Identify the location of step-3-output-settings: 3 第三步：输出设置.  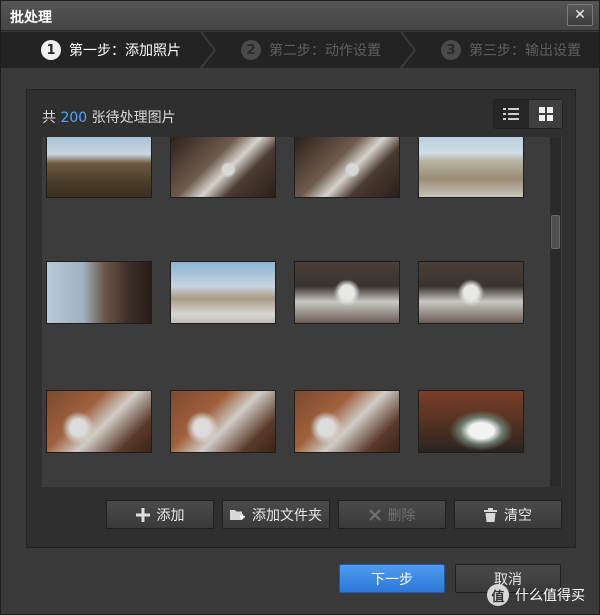
(511, 50).